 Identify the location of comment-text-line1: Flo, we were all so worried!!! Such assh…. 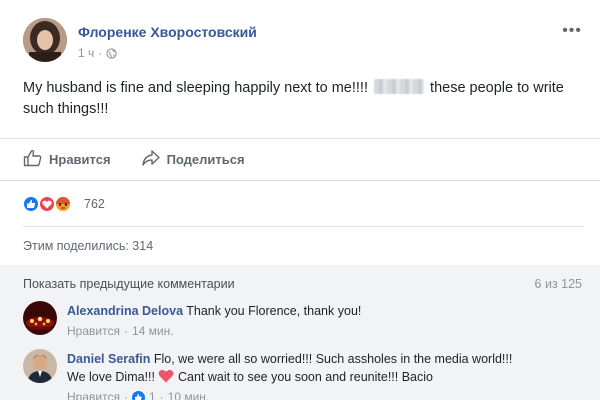
(333, 359).